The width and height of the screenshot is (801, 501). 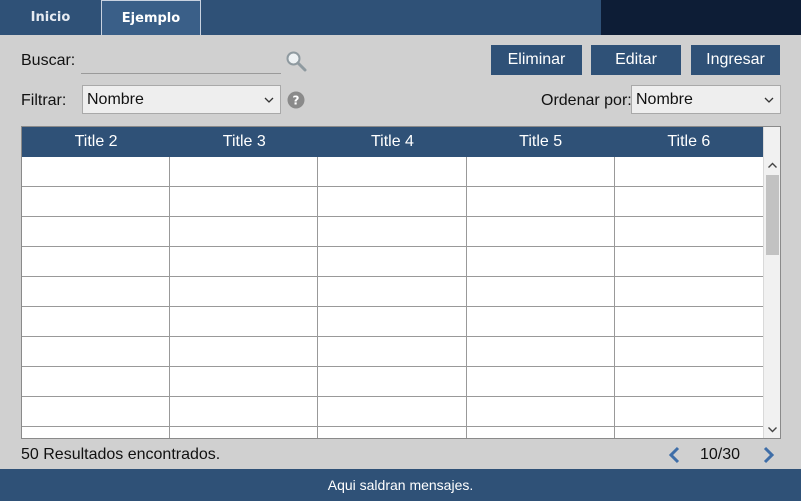 I want to click on status-message: Aqui saldran mensajes., so click(x=400, y=485).